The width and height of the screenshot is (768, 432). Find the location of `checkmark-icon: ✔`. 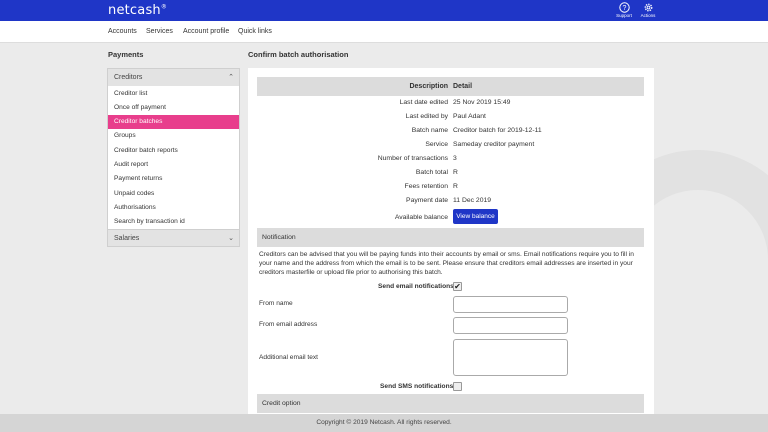

checkmark-icon: ✔ is located at coordinates (457, 286).